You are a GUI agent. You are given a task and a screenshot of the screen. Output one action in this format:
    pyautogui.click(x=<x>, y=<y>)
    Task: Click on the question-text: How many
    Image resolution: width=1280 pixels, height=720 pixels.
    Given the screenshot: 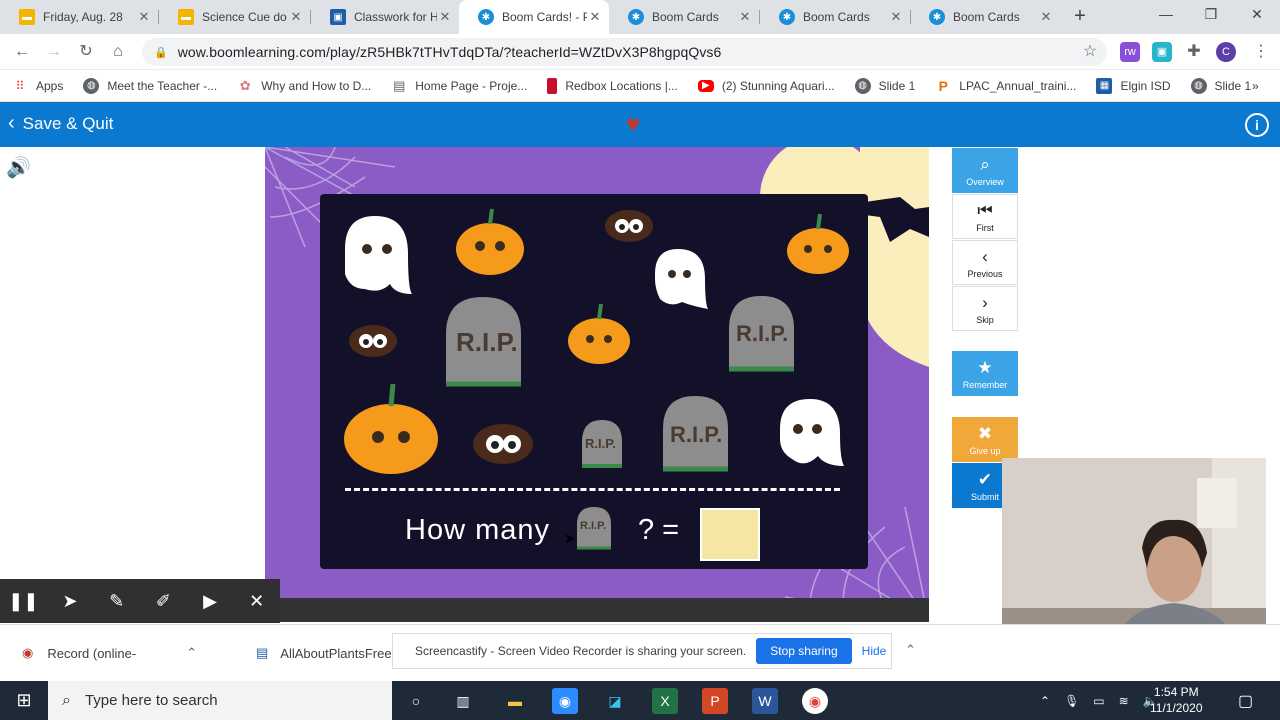 What is the action you would take?
    pyautogui.click(x=477, y=530)
    